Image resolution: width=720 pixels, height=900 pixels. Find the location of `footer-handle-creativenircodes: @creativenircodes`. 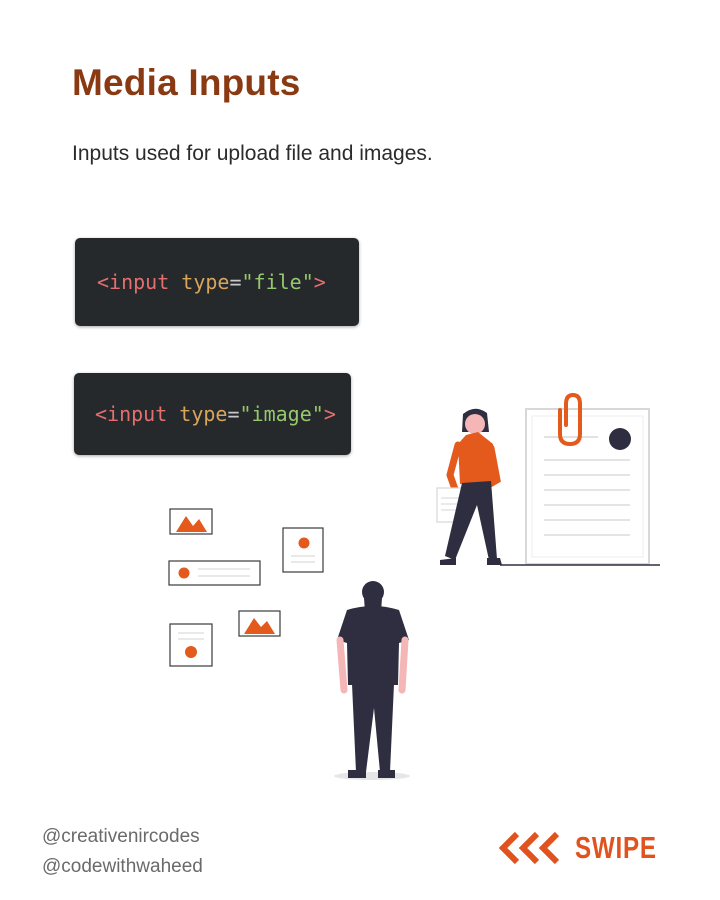

footer-handle-creativenircodes: @creativenircodes is located at coordinates (121, 836).